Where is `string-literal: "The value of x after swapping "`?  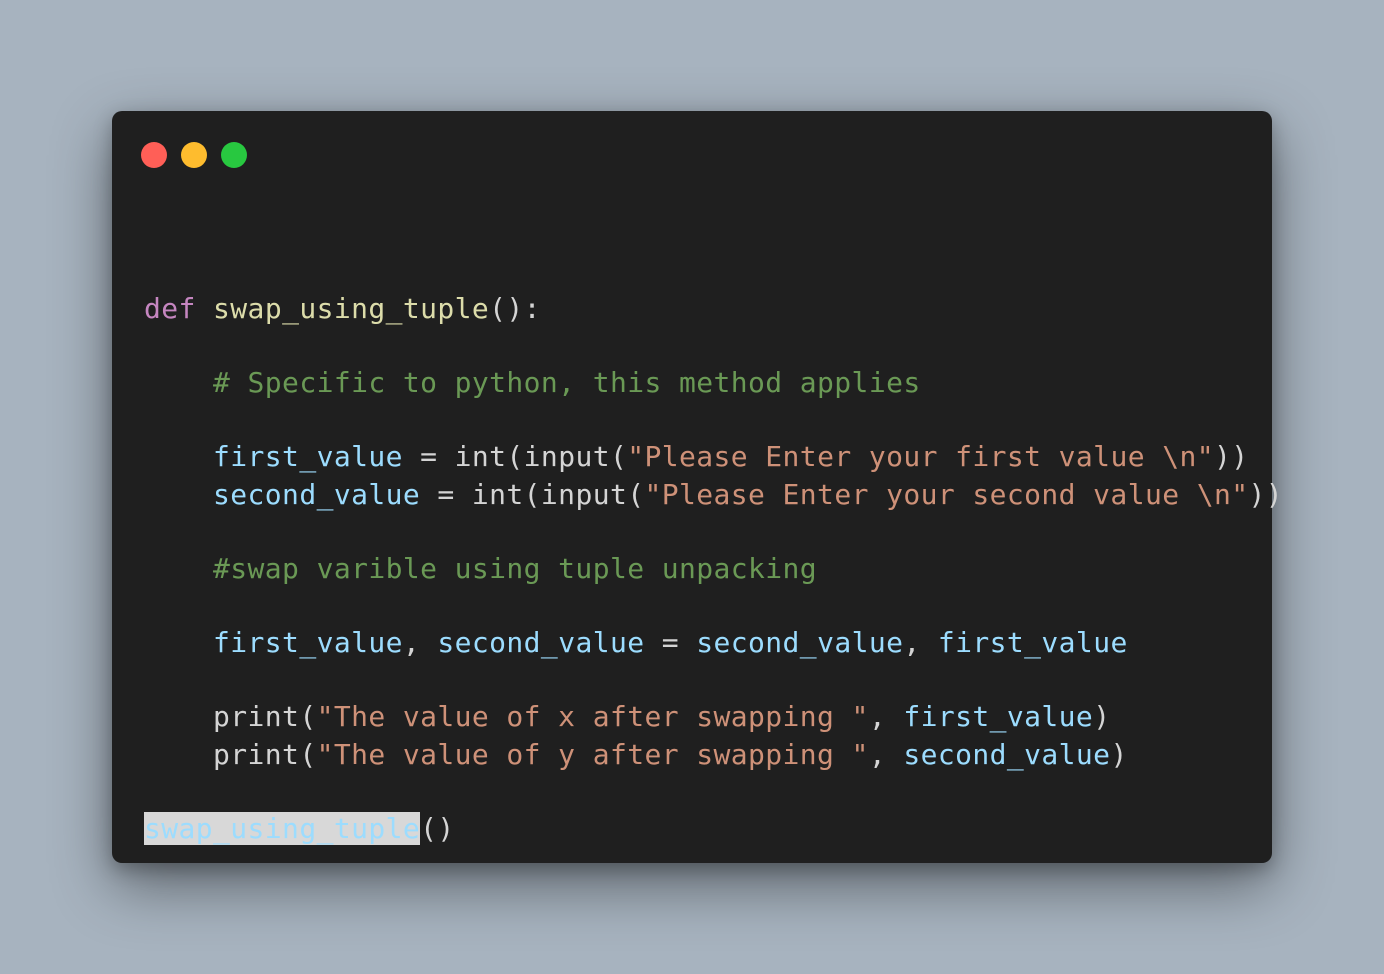
string-literal: "The value of x after swapping " is located at coordinates (592, 716).